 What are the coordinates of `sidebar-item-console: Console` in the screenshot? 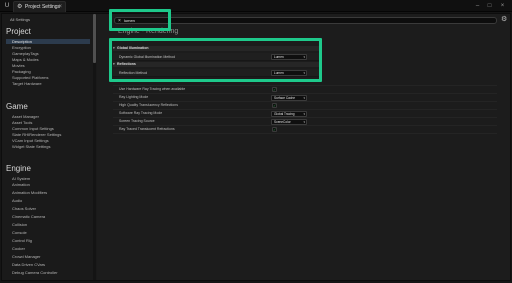 It's located at (19, 232).